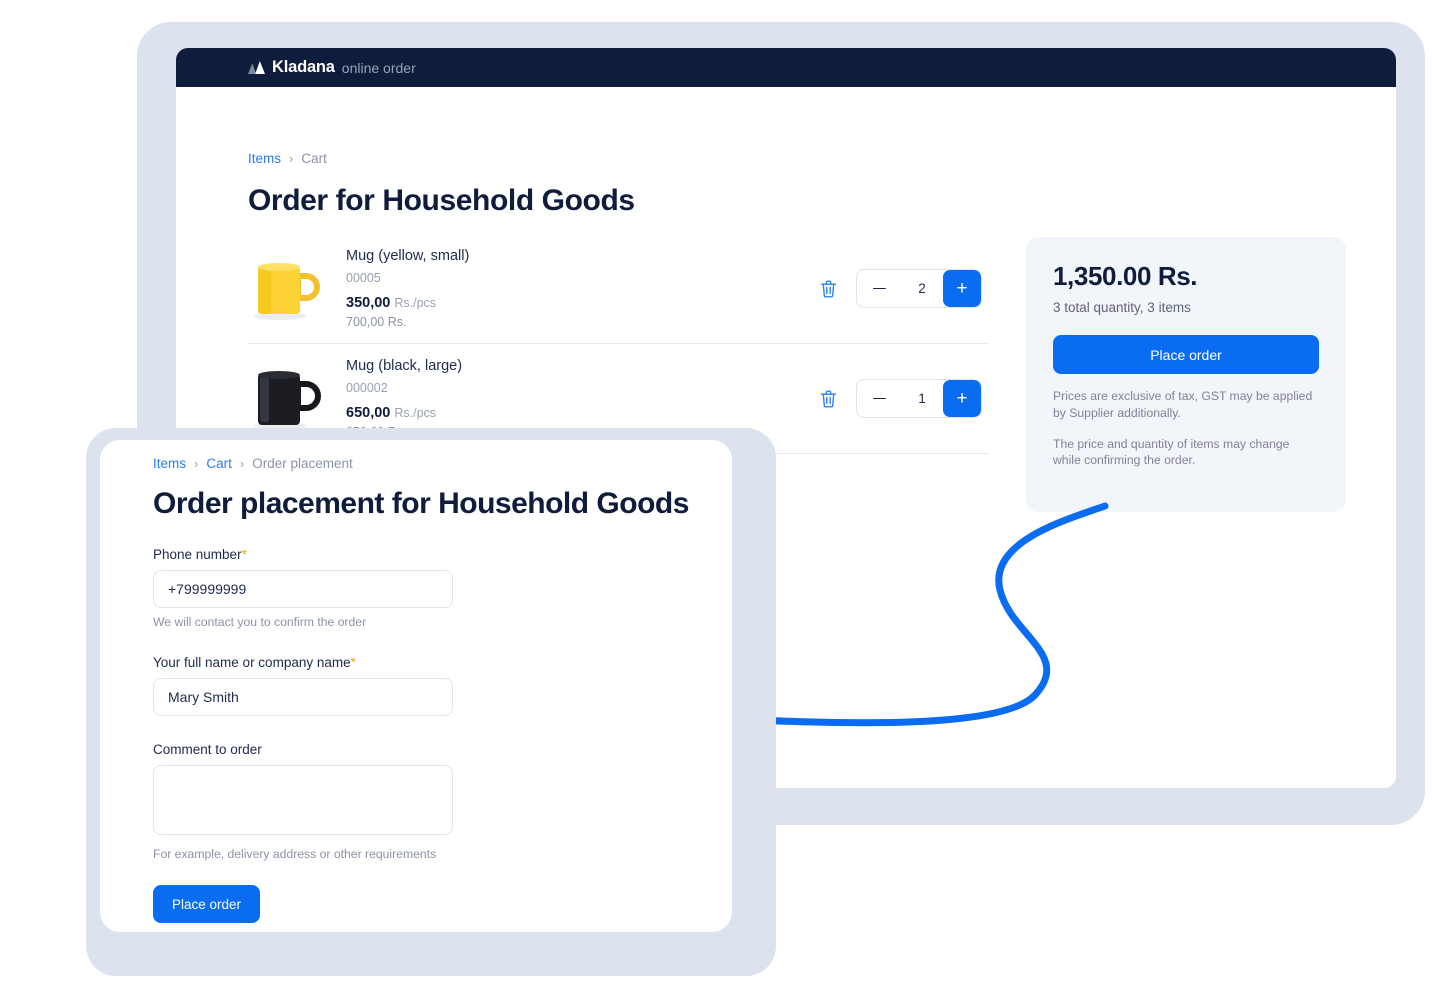 The width and height of the screenshot is (1432, 1006). Describe the element at coordinates (581, 303) in the screenshot. I see `item-price-line: 350,00 Rs./pcs` at that location.